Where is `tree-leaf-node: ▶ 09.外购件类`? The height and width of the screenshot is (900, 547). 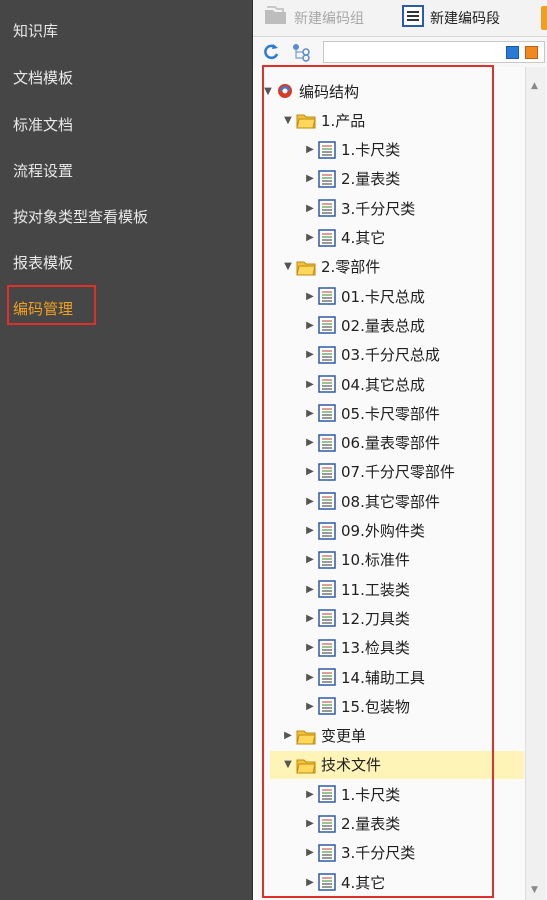
tree-leaf-node: ▶ 09.外购件类 is located at coordinates (363, 531).